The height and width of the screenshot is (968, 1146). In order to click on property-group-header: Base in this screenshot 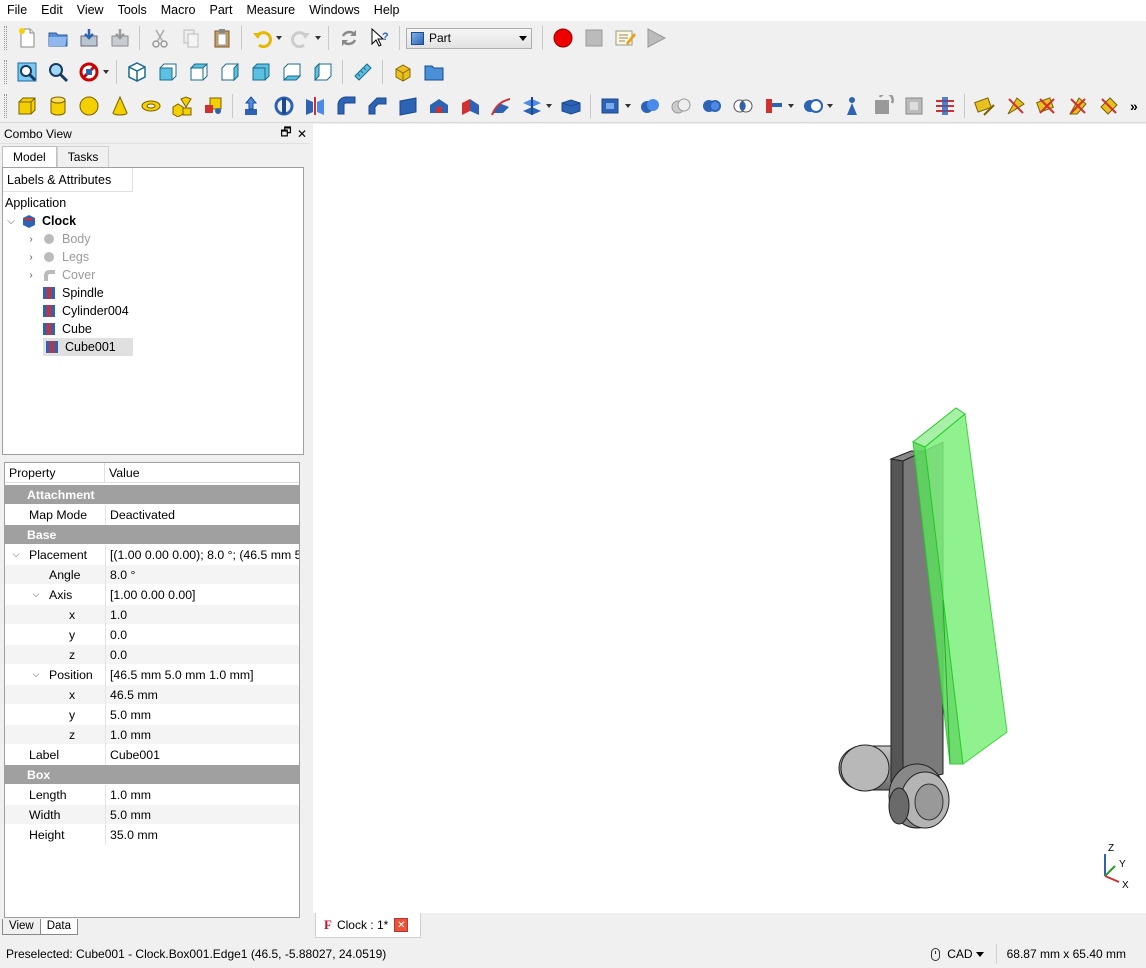, I will do `click(152, 535)`.